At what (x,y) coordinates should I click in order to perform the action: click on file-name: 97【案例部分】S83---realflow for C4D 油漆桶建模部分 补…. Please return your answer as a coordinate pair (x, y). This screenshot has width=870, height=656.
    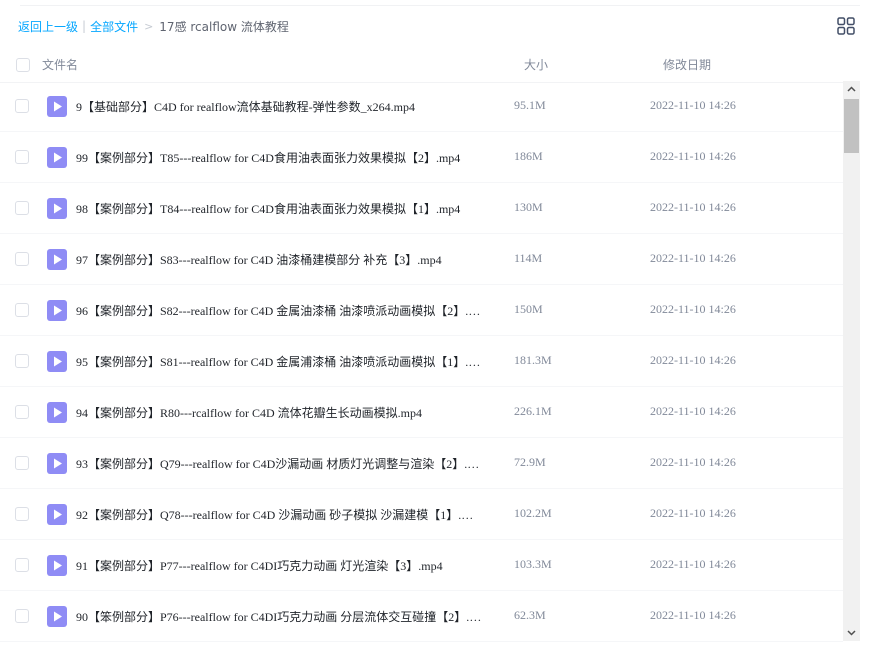
    Looking at the image, I should click on (279, 259).